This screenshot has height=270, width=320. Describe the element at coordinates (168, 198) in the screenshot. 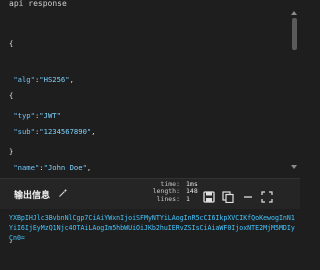

I see `stat-label: lines:` at that location.